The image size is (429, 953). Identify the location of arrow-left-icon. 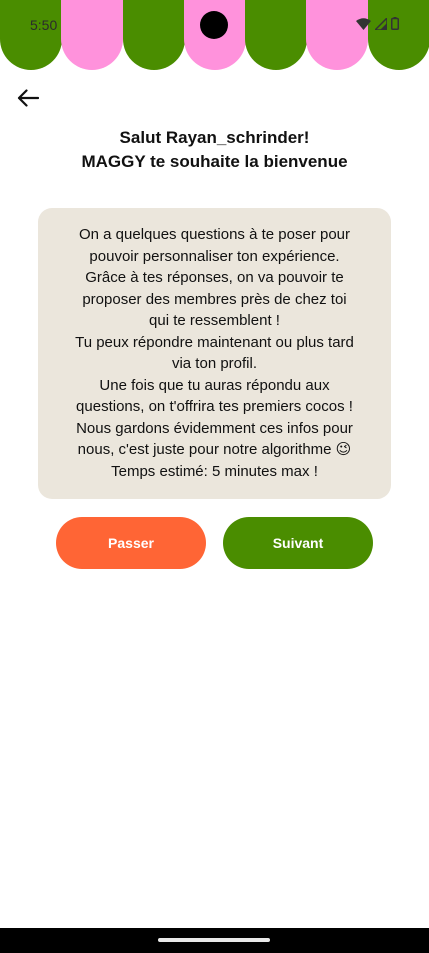
(28, 98).